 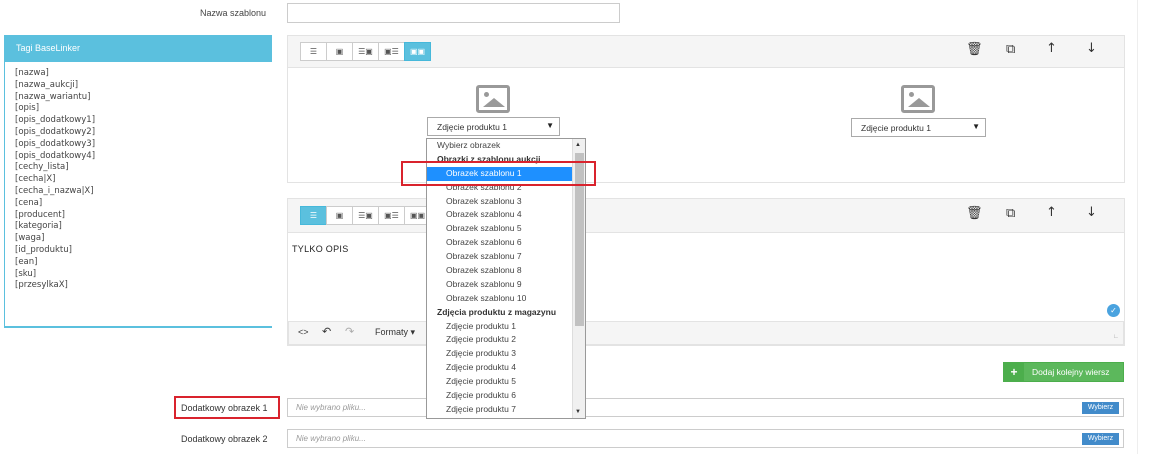 I want to click on template-name-label: Nazwa szablonu, so click(x=233, y=13).